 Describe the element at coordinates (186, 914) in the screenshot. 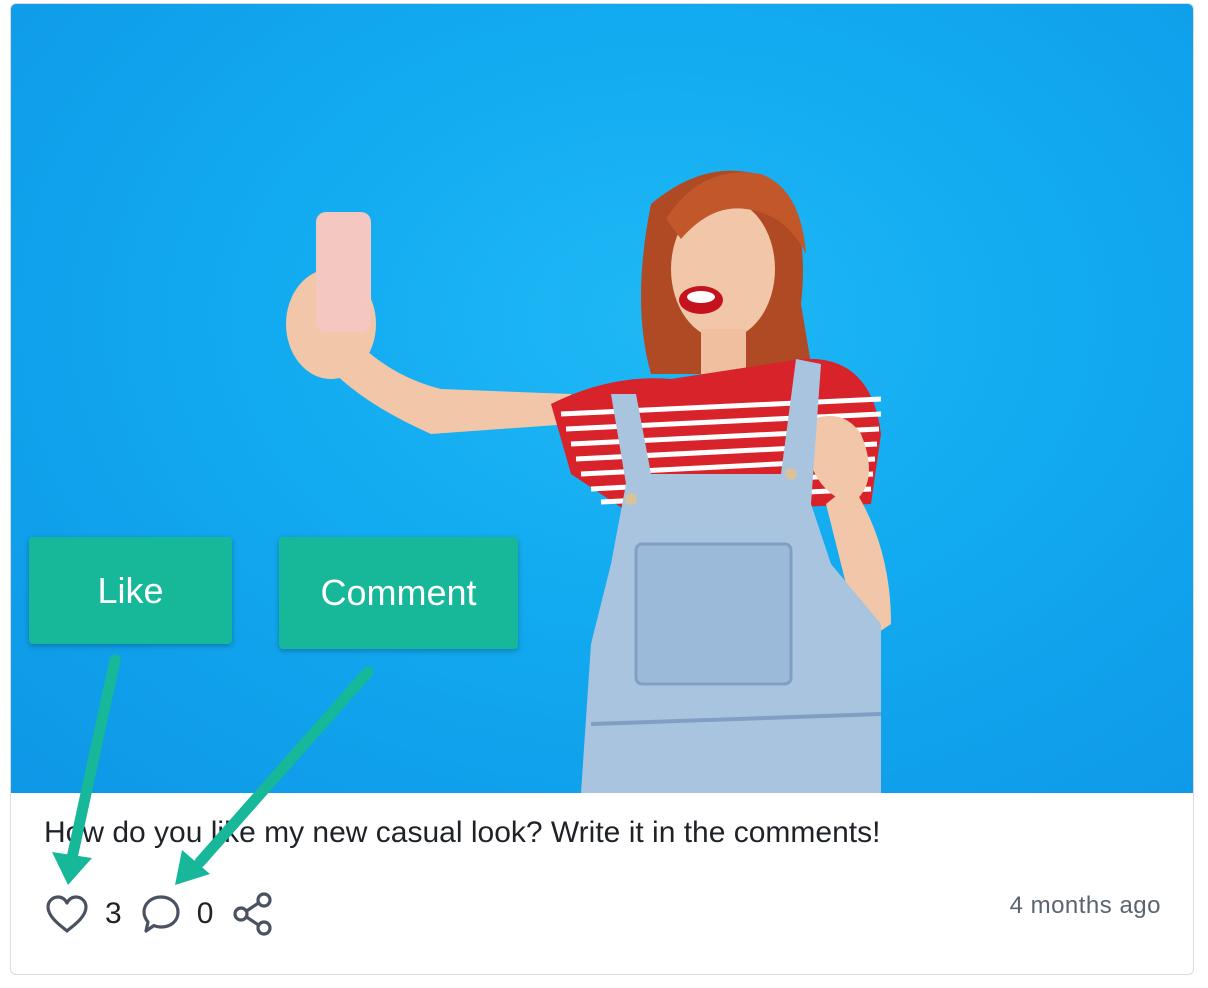

I see `comment-button: 0` at that location.